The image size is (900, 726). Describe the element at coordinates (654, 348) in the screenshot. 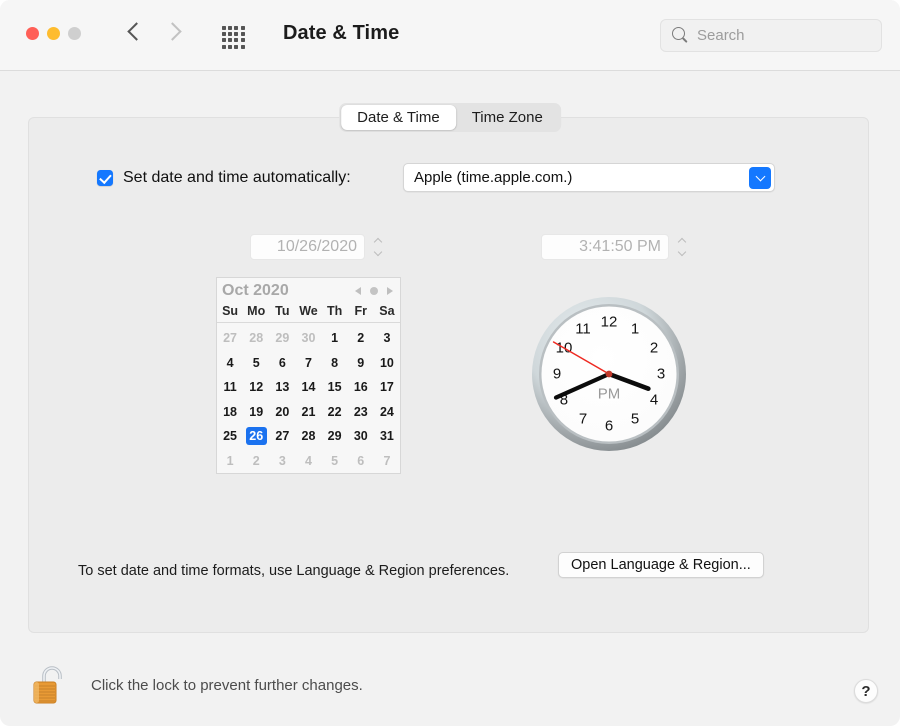

I see `clock-hour-number: 2` at that location.